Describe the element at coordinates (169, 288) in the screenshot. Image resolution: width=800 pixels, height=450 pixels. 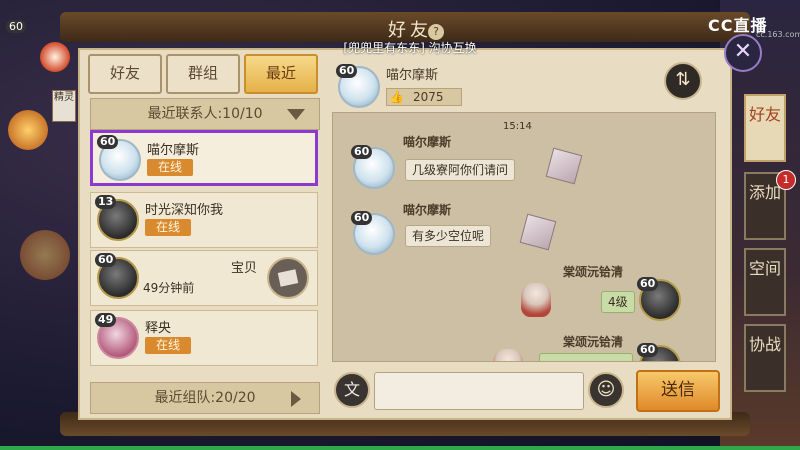
I see `last-seen: 49分钟前` at that location.